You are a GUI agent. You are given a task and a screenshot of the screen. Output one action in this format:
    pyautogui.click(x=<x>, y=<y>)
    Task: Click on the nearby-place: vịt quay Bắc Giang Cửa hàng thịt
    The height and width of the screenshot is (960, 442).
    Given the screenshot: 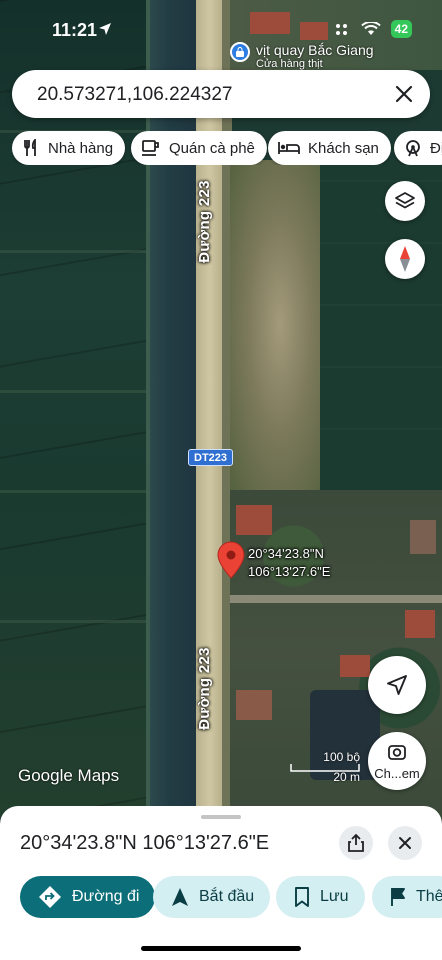 What is the action you would take?
    pyautogui.click(x=302, y=56)
    